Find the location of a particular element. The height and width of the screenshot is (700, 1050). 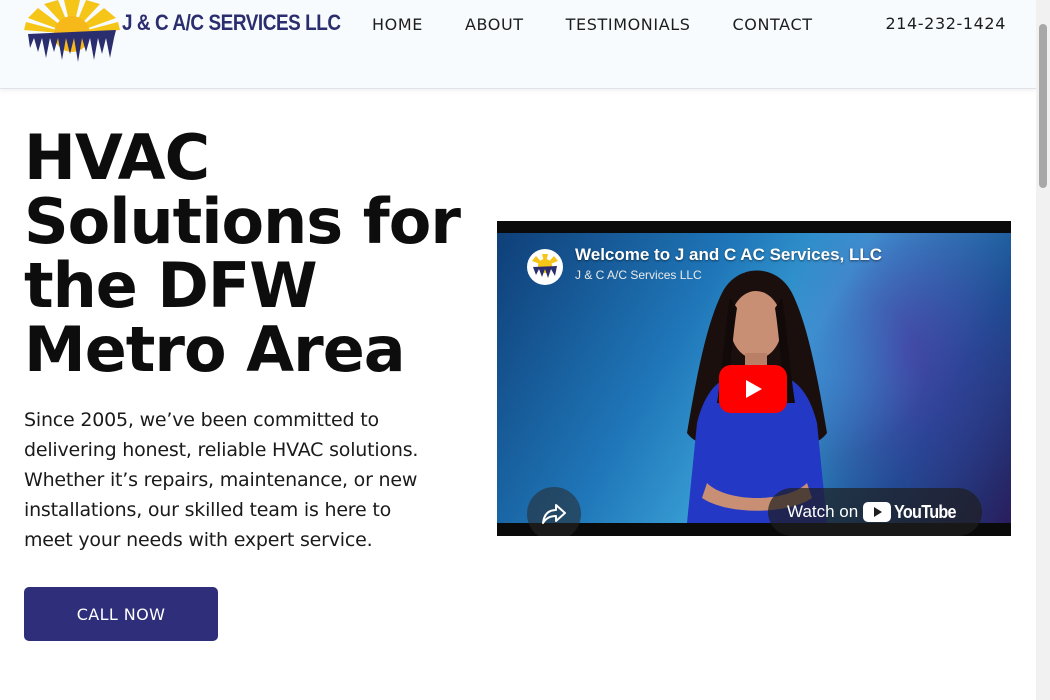

watch-on-youtube-button: Watch on YouTube is located at coordinates (875, 512).